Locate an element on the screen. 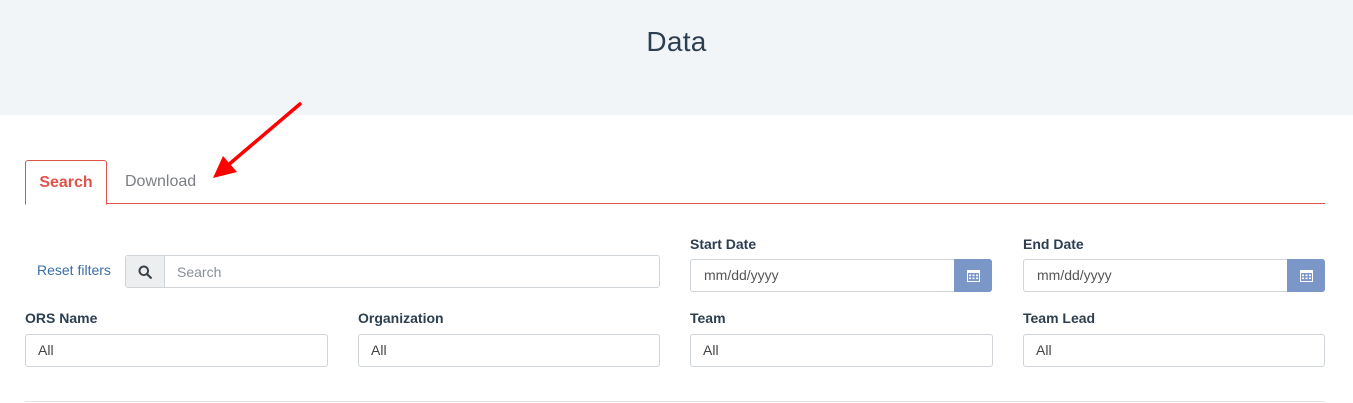  section-divider is located at coordinates (675, 401).